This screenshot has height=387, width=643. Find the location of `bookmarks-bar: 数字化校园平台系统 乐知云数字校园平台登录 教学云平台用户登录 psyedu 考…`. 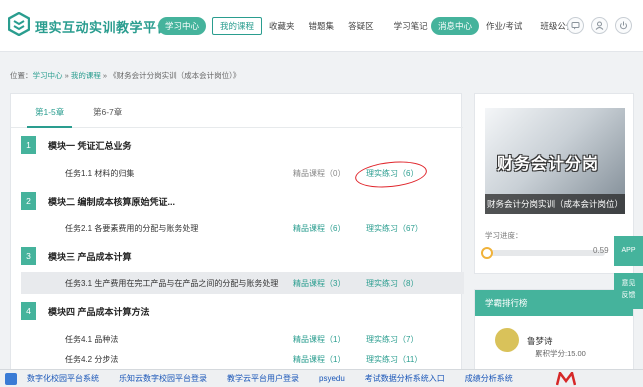

bookmarks-bar: 数字化校园平台系统 乐知云数字校园平台登录 教学云平台用户登录 psyedu 考… is located at coordinates (321, 378).